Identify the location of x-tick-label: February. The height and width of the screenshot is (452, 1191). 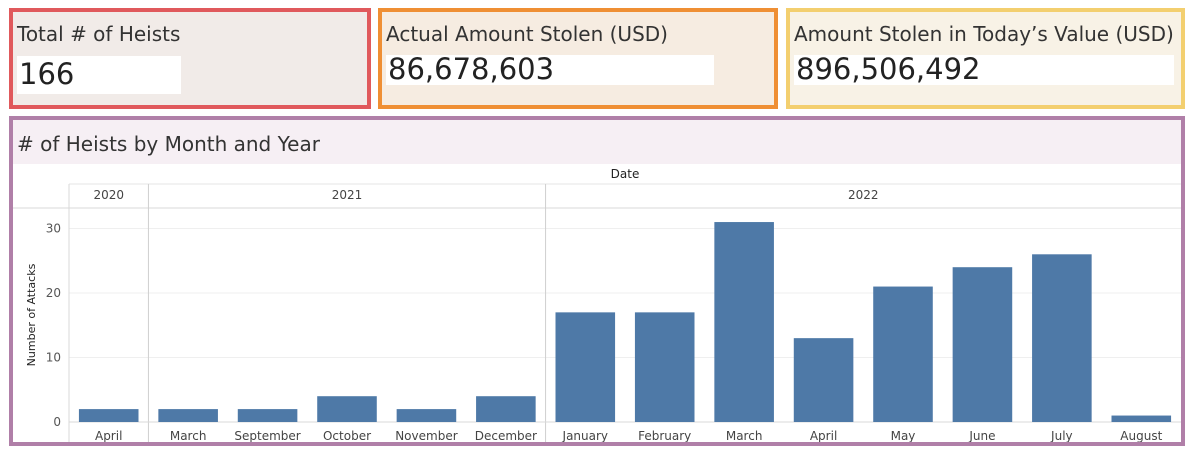
(664, 435).